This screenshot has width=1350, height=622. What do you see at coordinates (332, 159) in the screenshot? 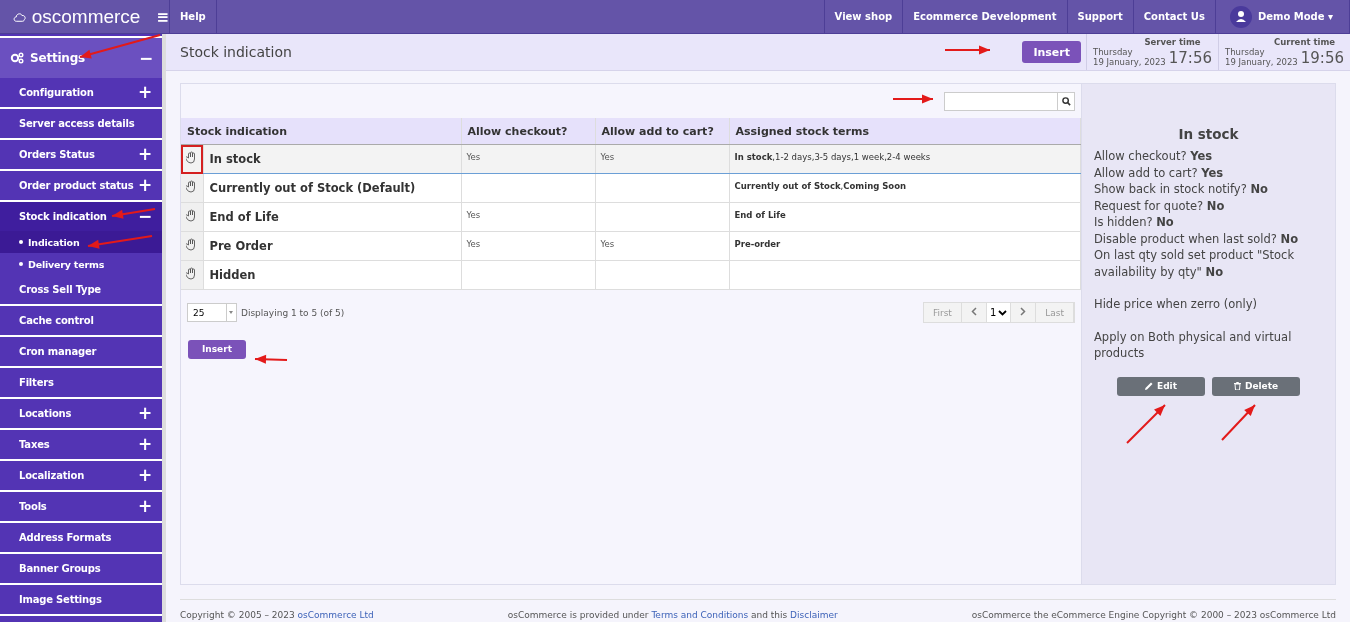
I see `table-cell: In stock` at bounding box center [332, 159].